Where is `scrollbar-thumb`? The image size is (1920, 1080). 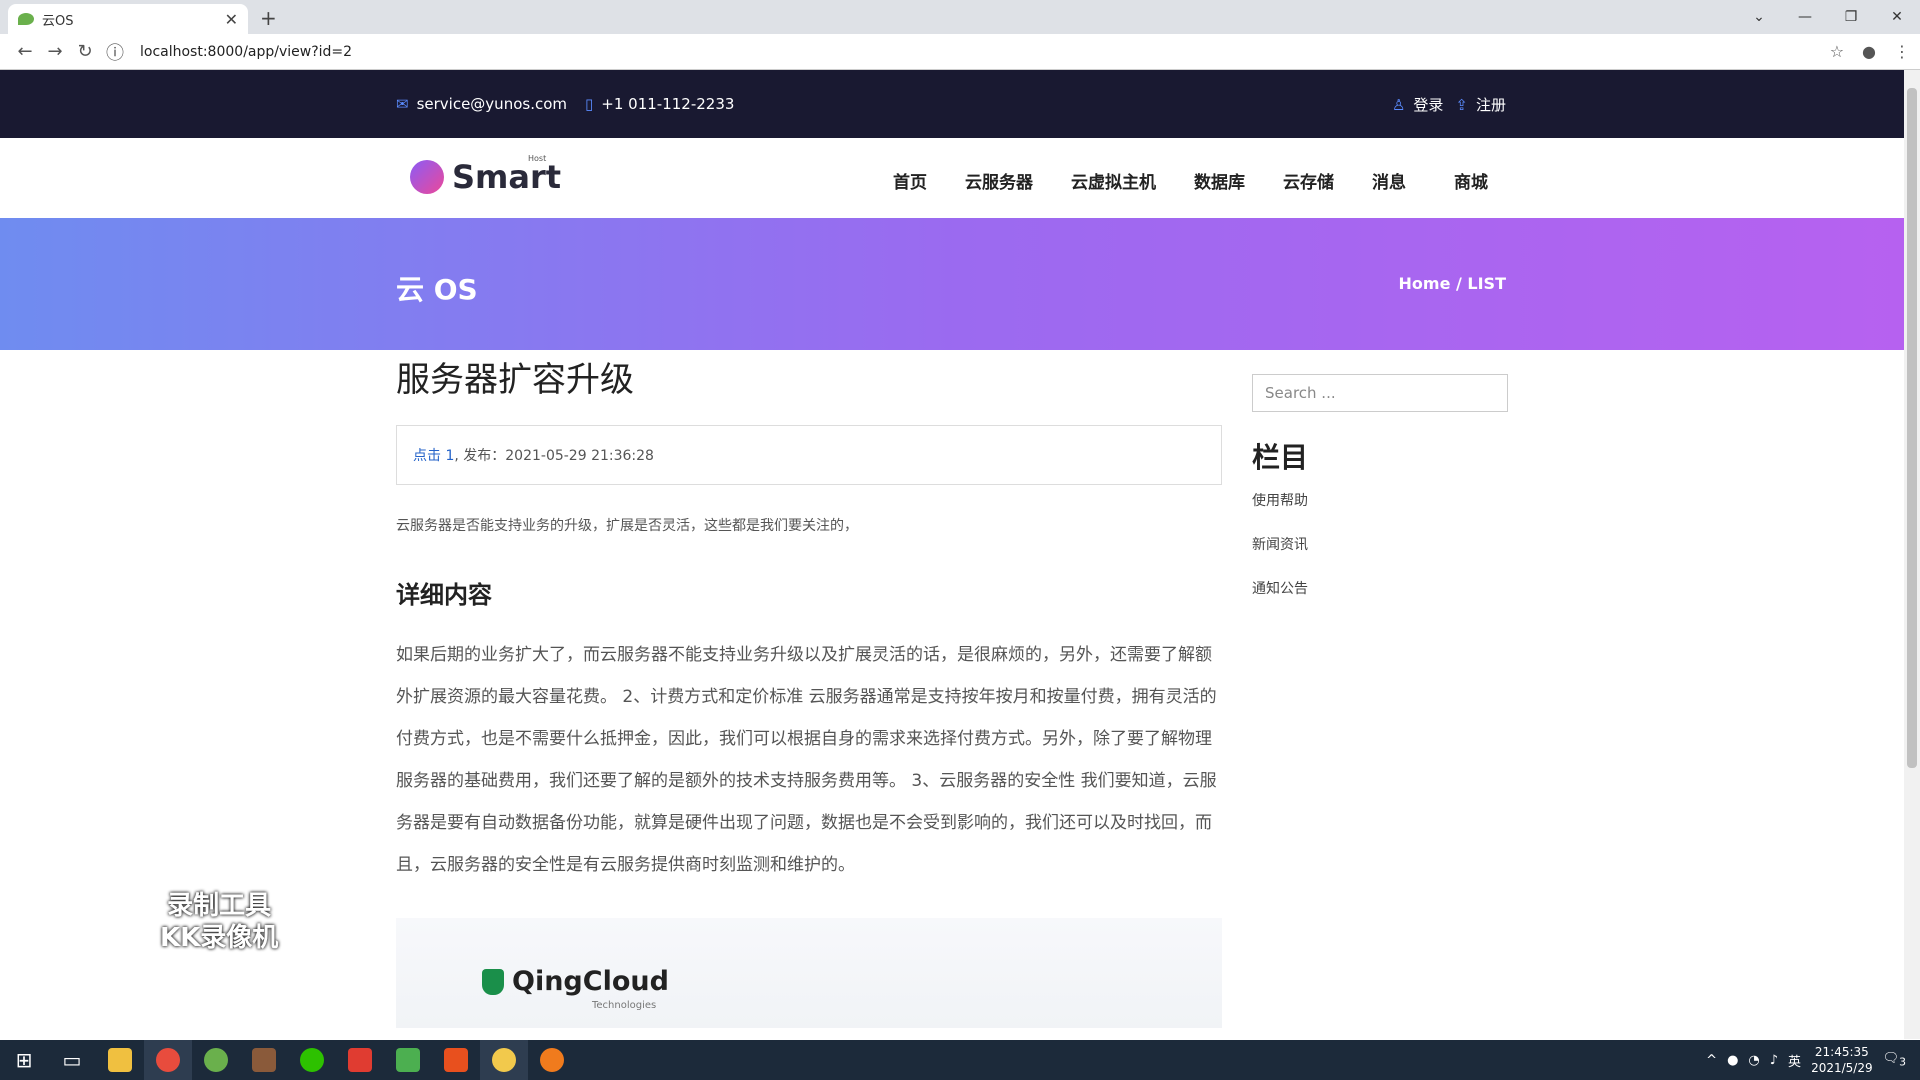
scrollbar-thumb is located at coordinates (1912, 428).